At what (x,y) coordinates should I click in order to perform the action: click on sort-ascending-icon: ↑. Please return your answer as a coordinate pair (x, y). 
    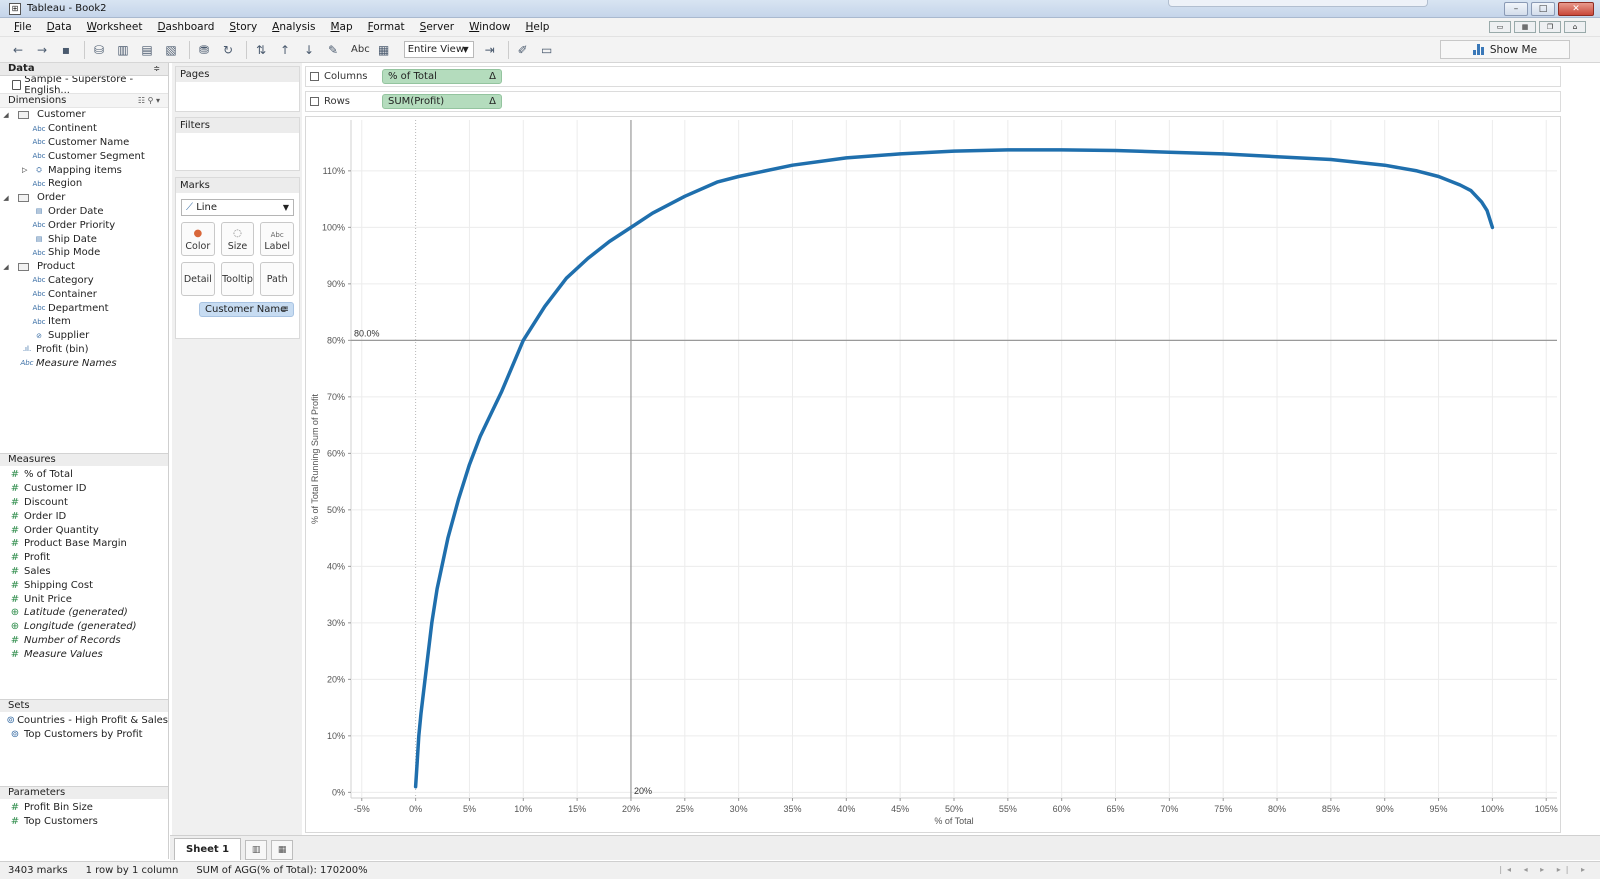
    Looking at the image, I should click on (285, 50).